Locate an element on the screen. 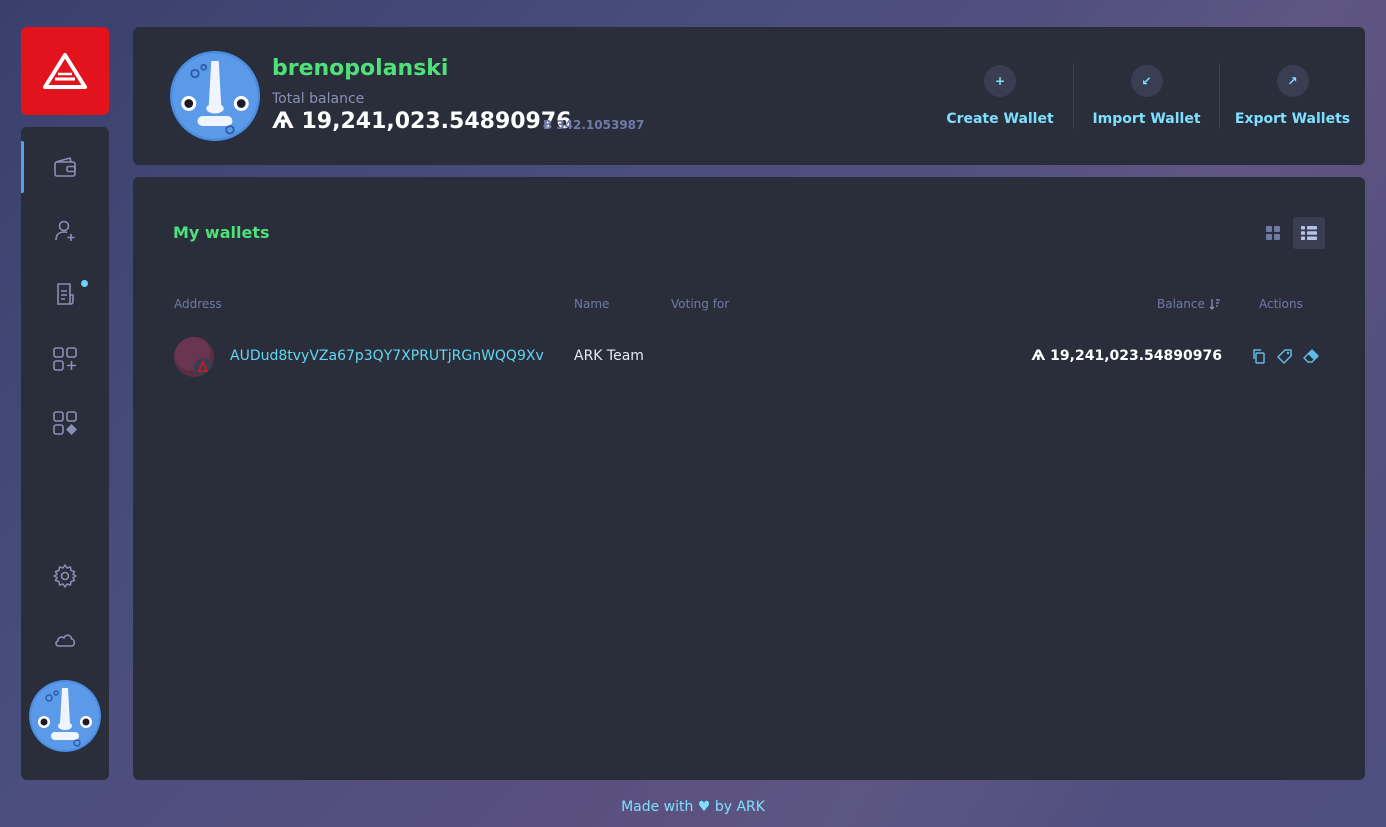 The width and height of the screenshot is (1386, 827). list-icon is located at coordinates (1309, 233).